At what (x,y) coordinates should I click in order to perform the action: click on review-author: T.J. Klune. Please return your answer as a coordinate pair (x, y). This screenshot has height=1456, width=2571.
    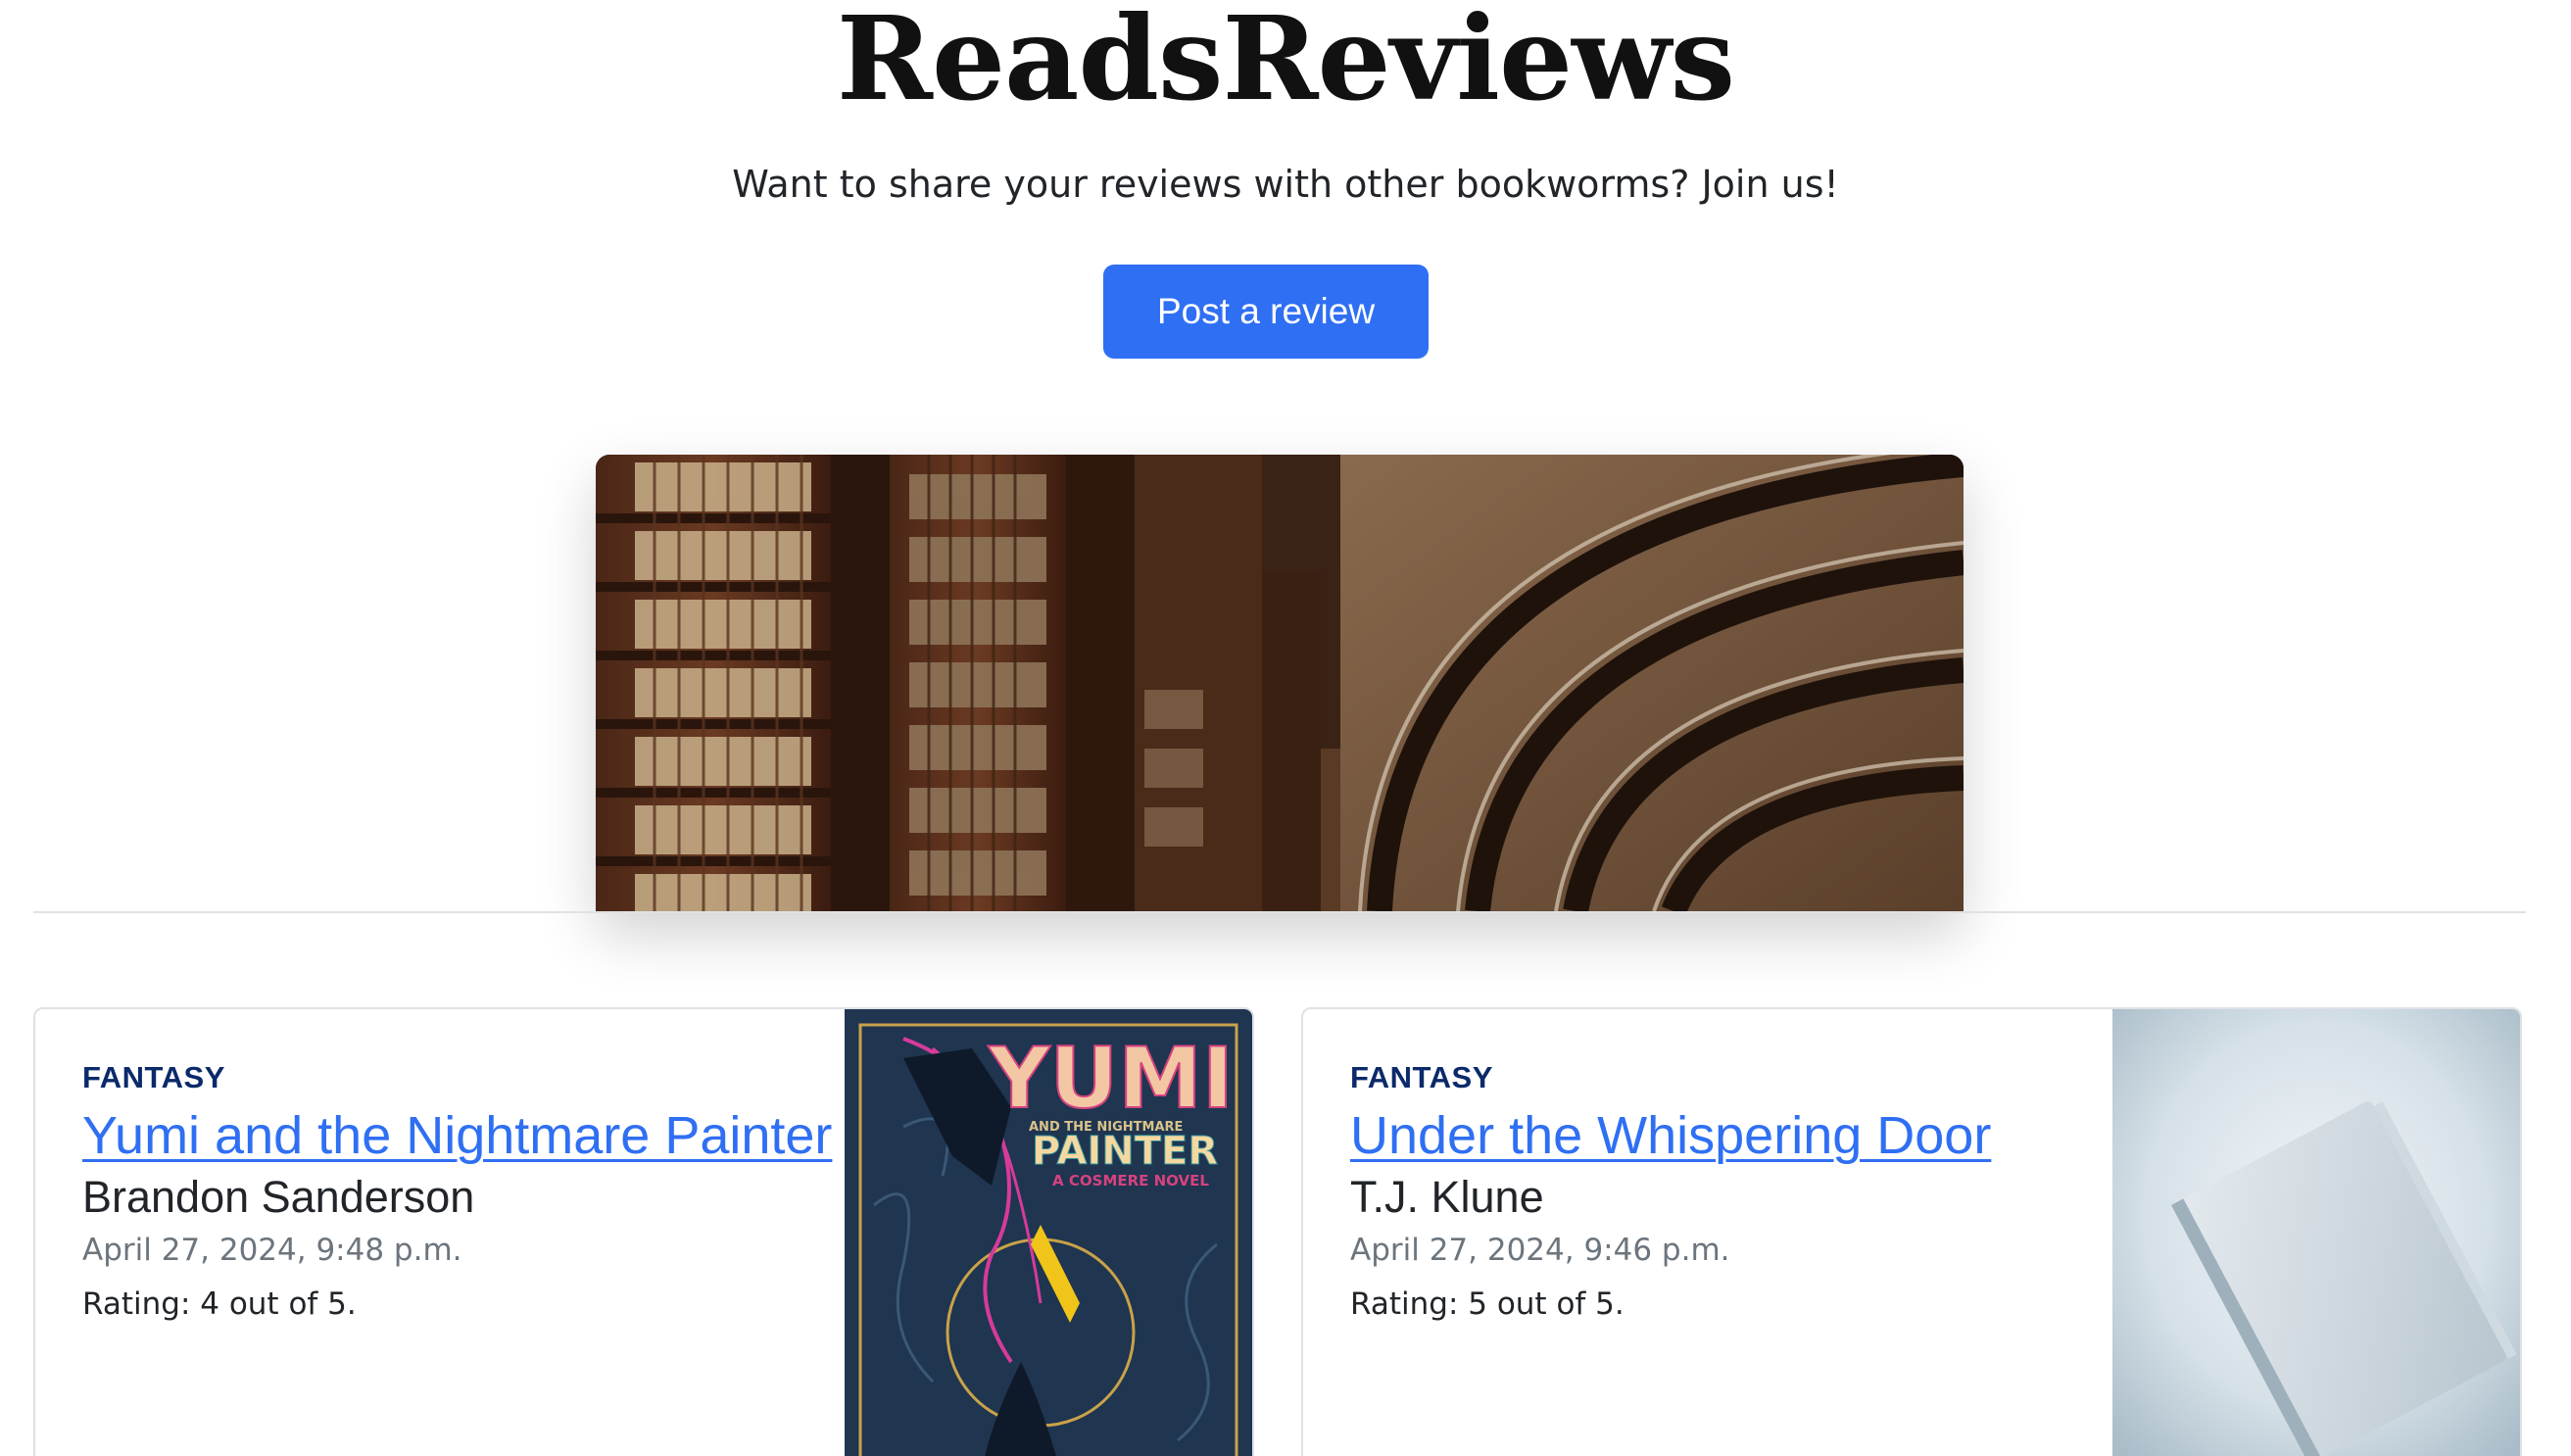
    Looking at the image, I should click on (1447, 1197).